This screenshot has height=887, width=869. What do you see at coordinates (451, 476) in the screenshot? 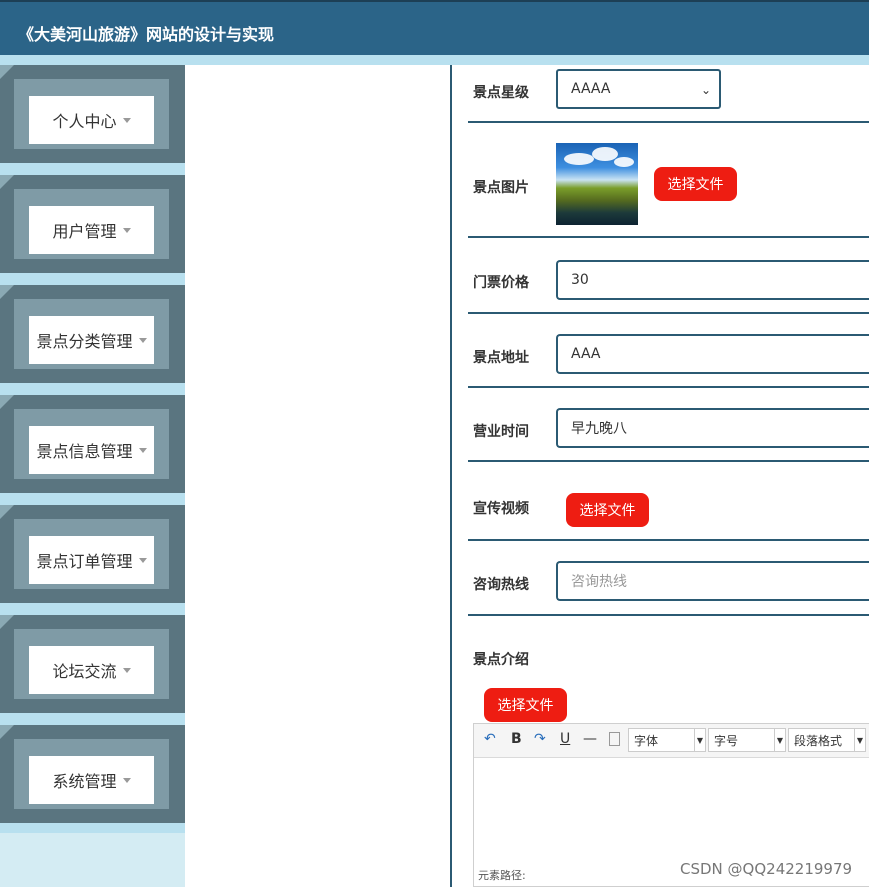
I see `content-divider` at bounding box center [451, 476].